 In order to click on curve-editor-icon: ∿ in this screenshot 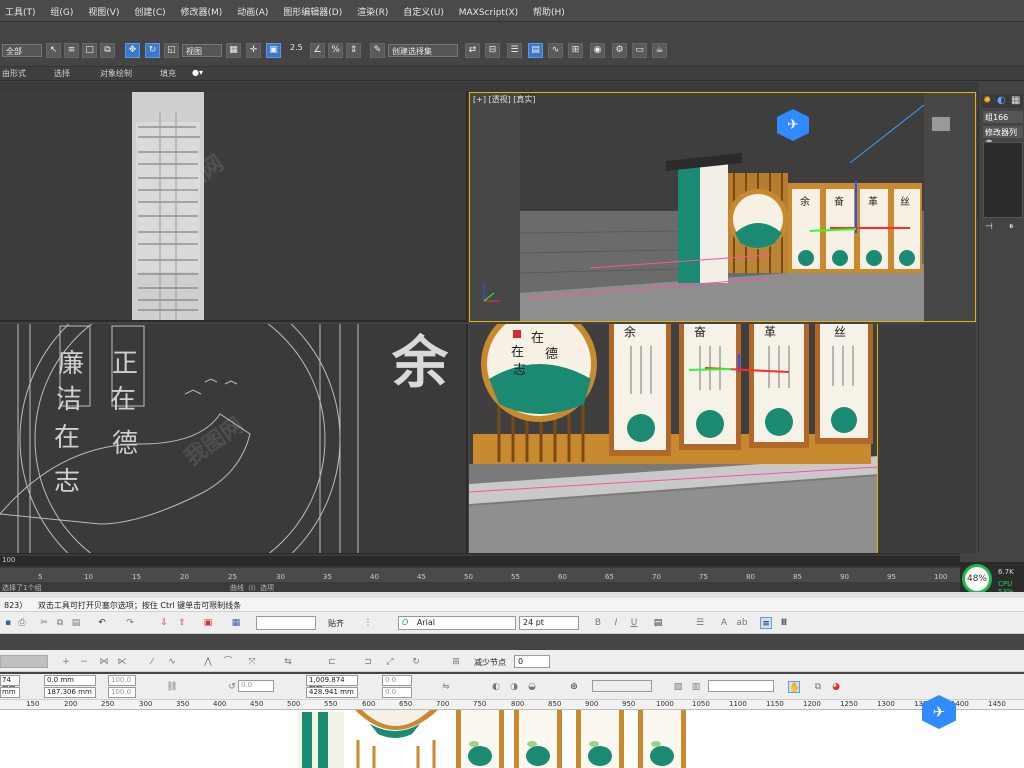, I will do `click(555, 50)`.